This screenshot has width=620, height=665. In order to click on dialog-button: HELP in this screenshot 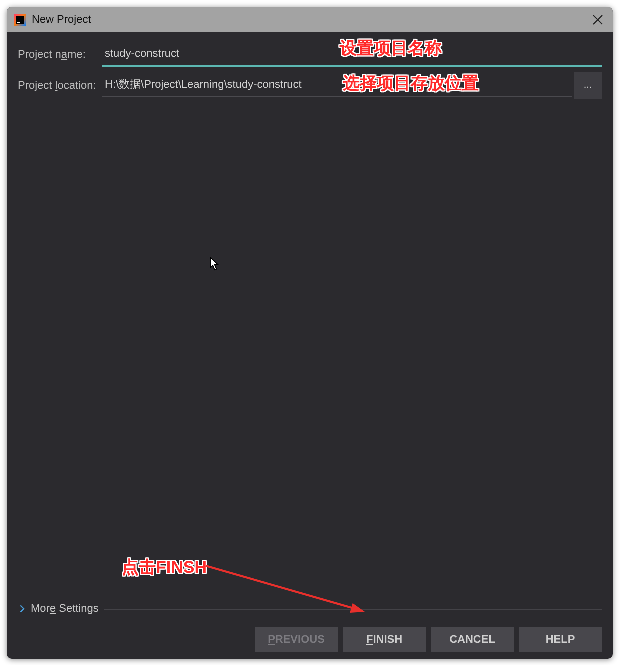, I will do `click(560, 639)`.